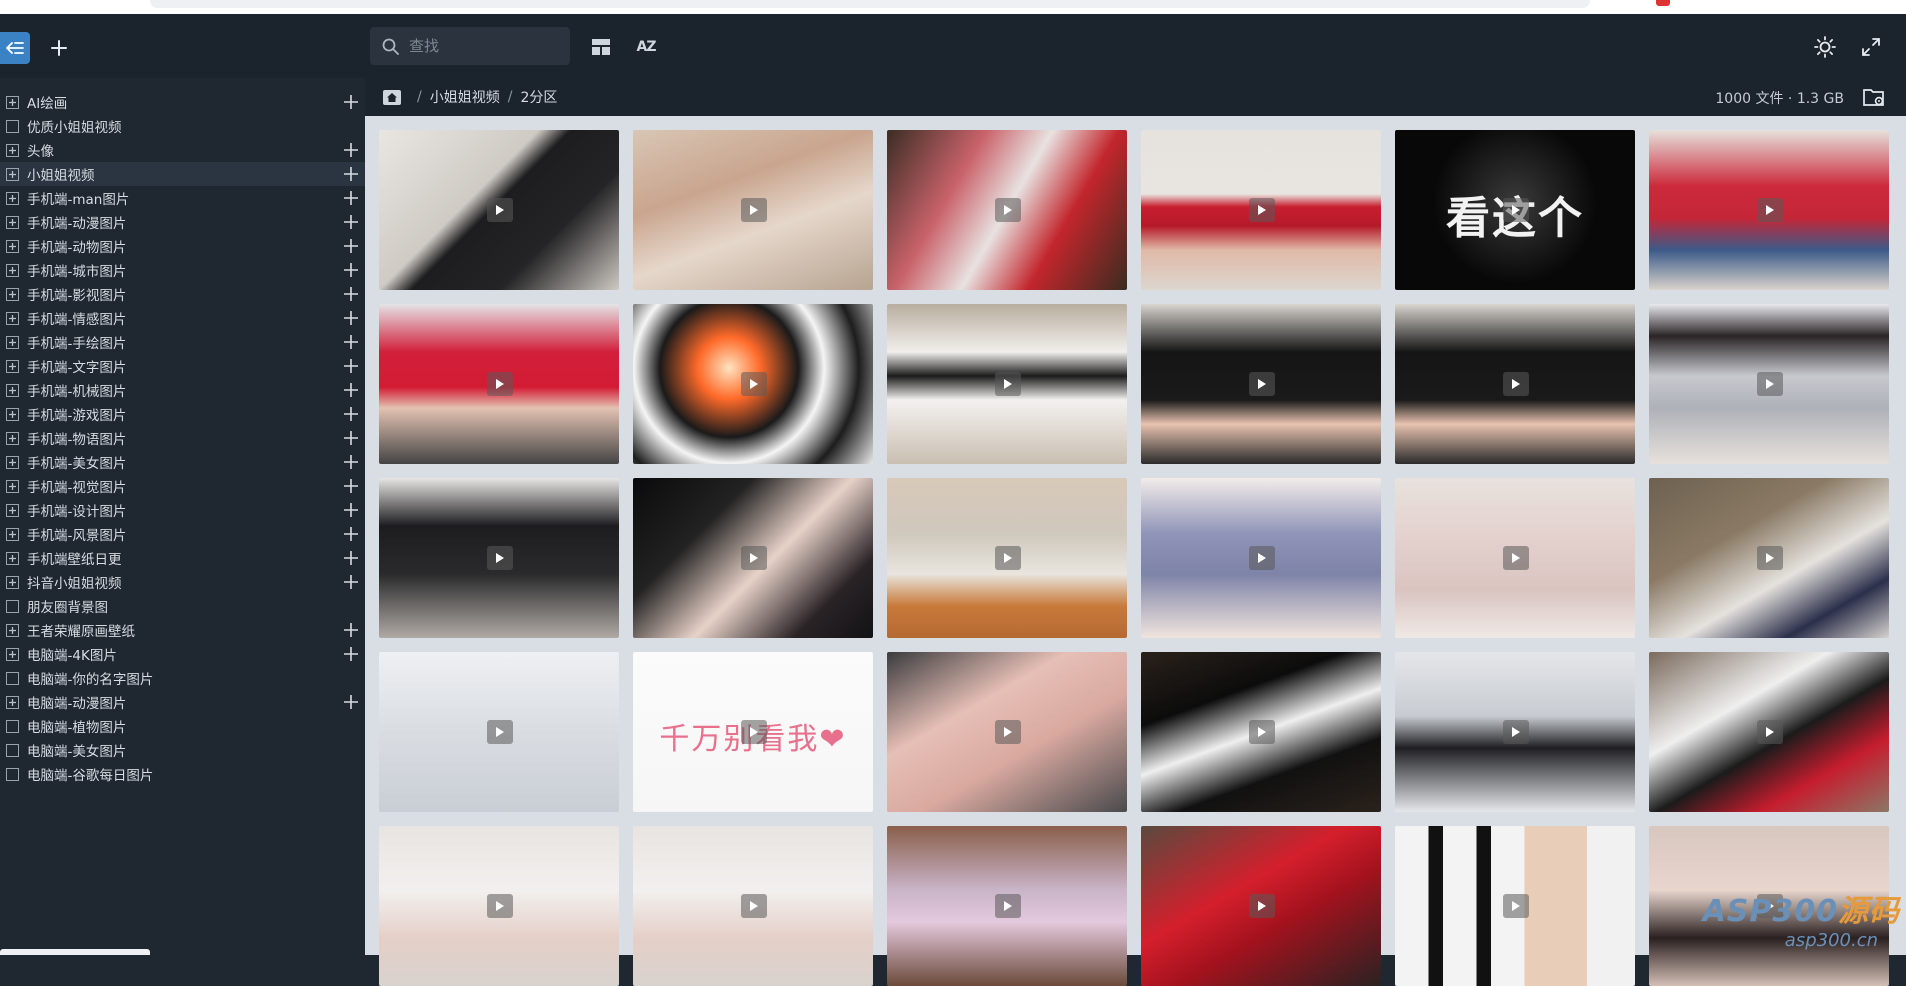  What do you see at coordinates (182, 174) in the screenshot?
I see `sidebar-item: 小姐姐视频` at bounding box center [182, 174].